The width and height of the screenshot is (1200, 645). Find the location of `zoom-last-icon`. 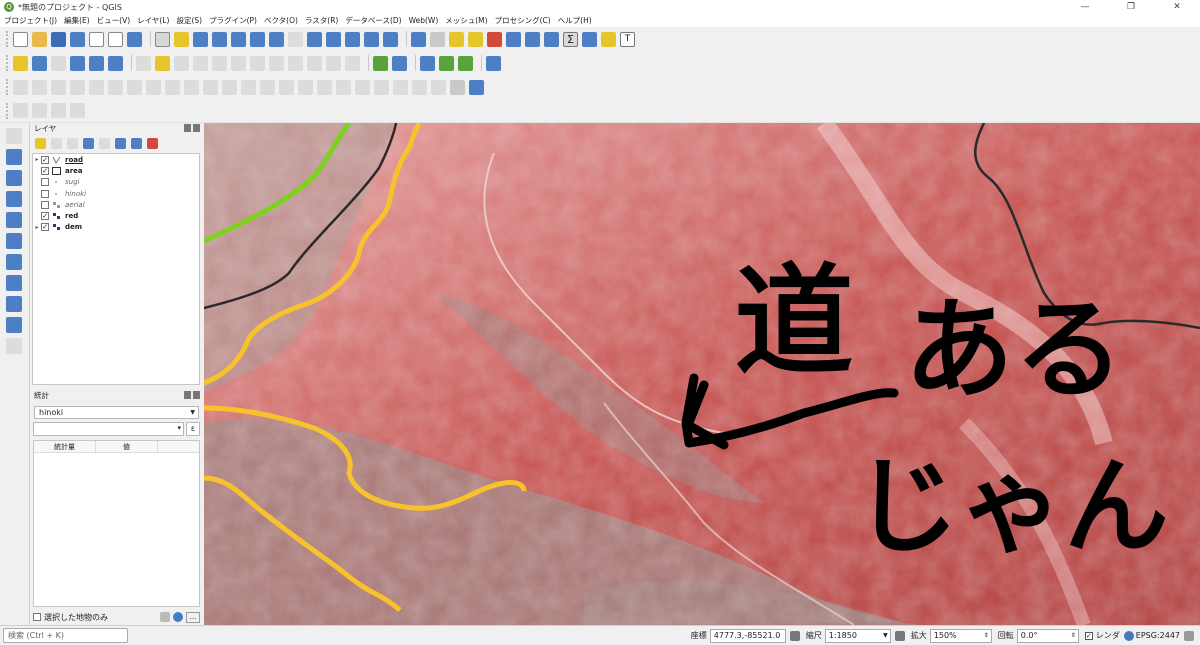

zoom-last-icon is located at coordinates (314, 39).